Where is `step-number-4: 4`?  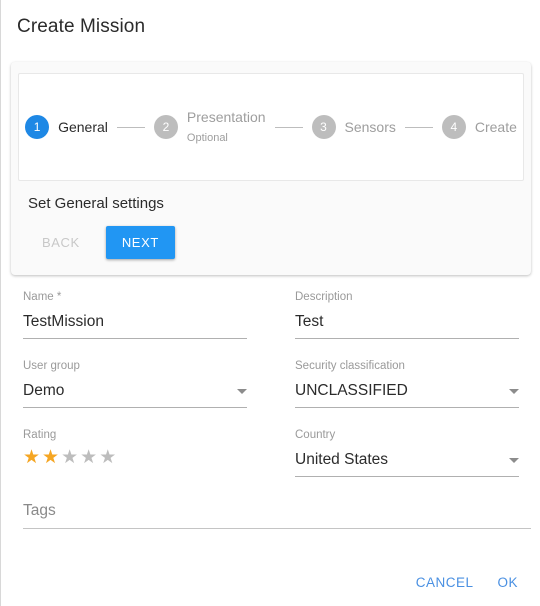
step-number-4: 4 is located at coordinates (453, 127).